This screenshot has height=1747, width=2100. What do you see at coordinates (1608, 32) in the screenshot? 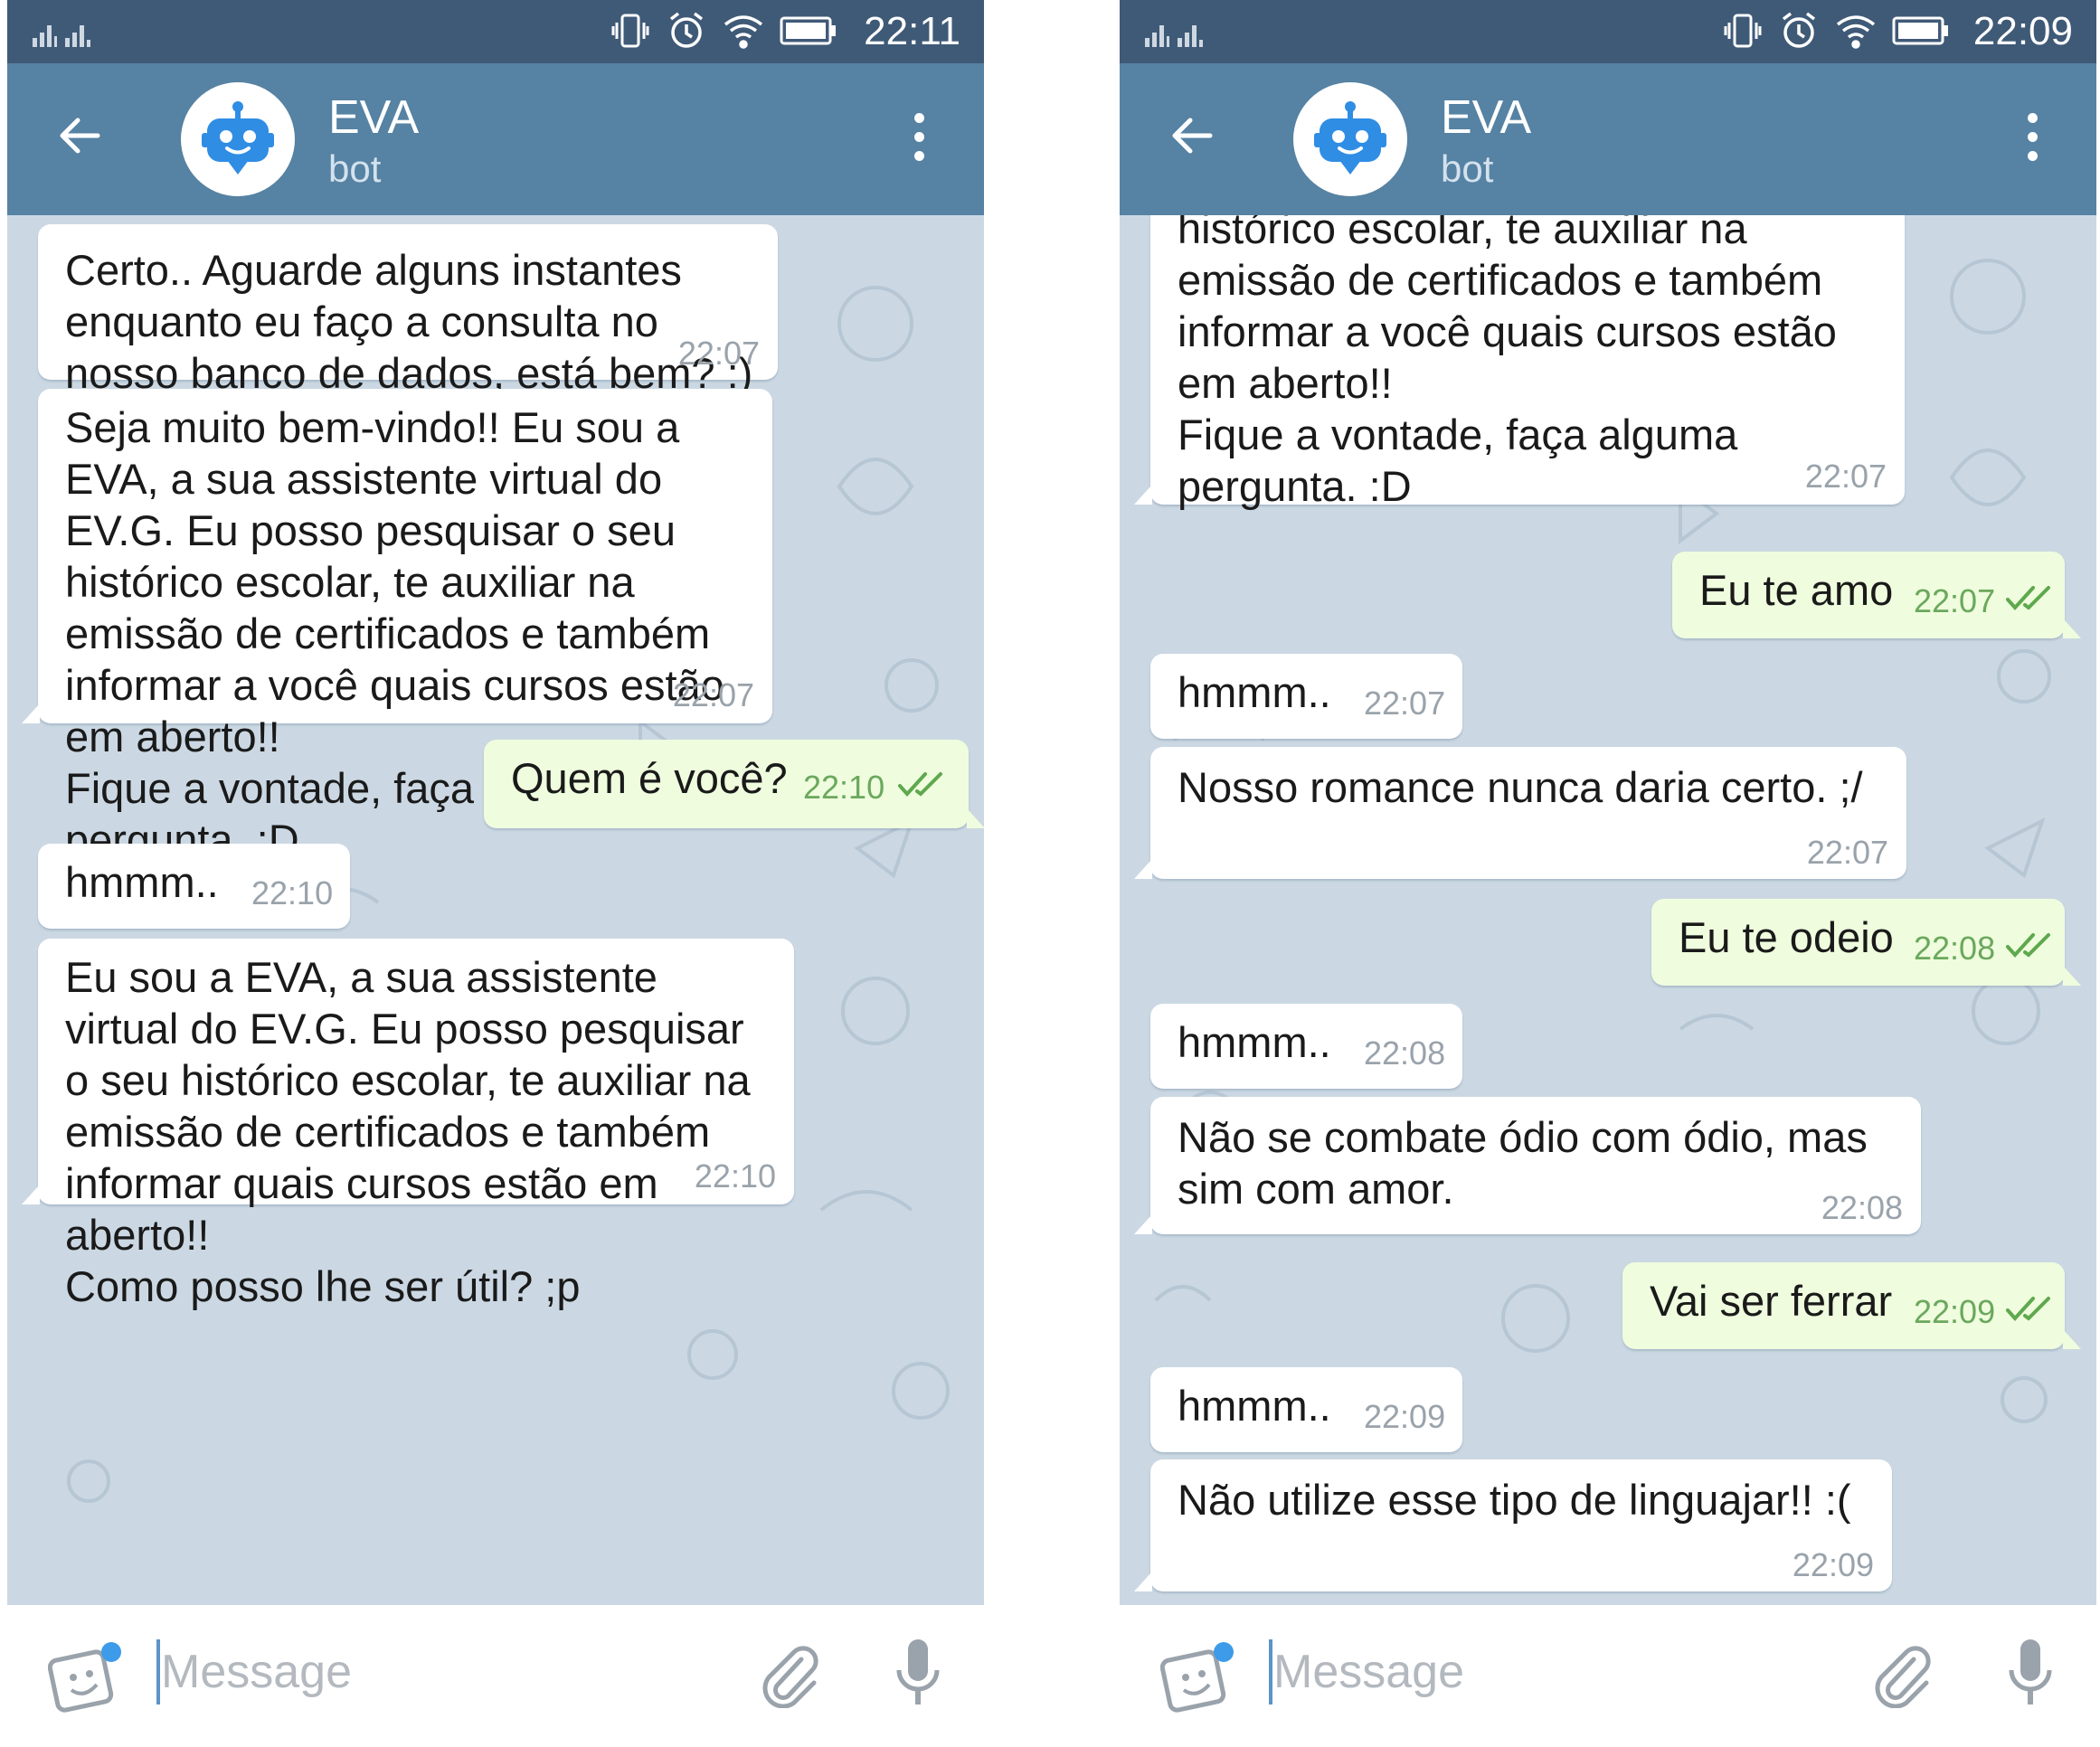
I see `status-bar: 22:09` at bounding box center [1608, 32].